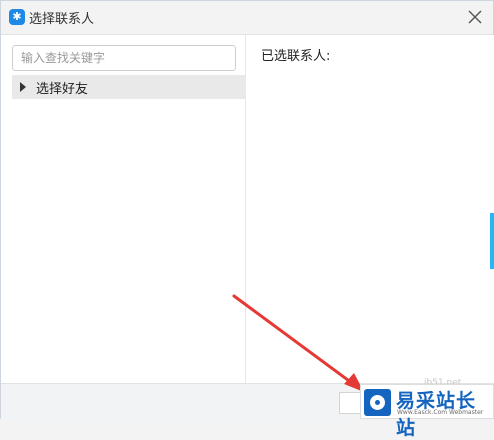 Image resolution: width=494 pixels, height=440 pixels. I want to click on dialog-title: 选择联系人, so click(62, 19).